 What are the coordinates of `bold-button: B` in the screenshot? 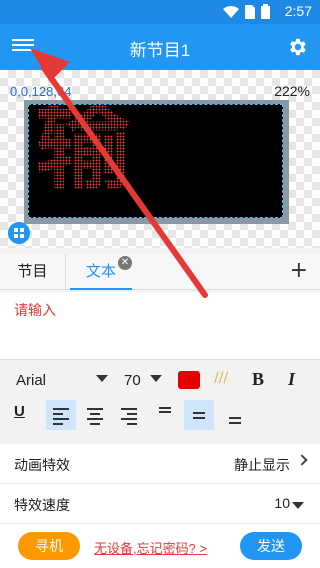 It's located at (258, 379).